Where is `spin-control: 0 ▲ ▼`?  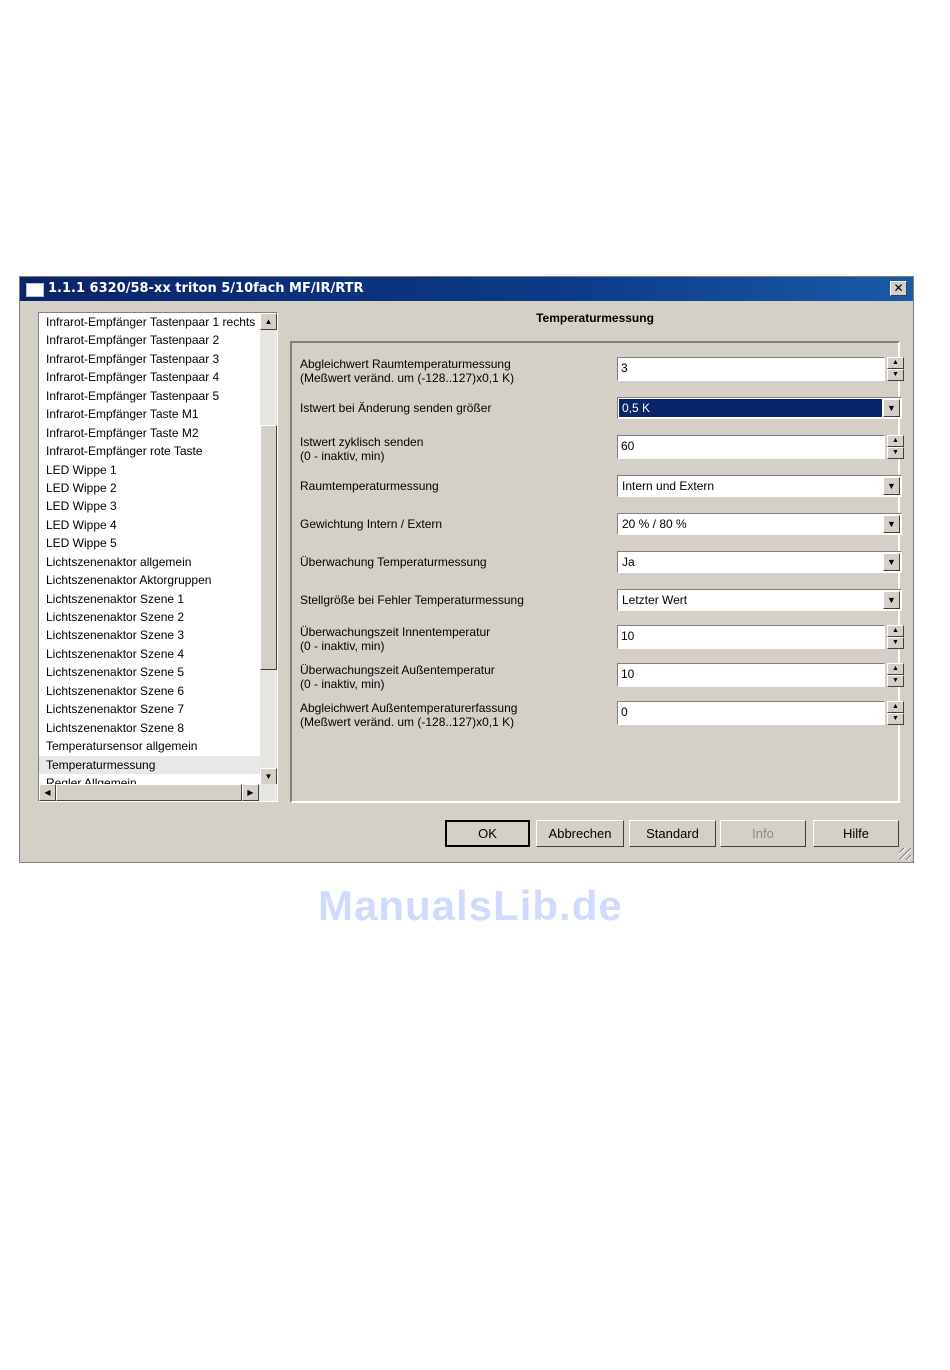 spin-control: 0 ▲ ▼ is located at coordinates (760, 713).